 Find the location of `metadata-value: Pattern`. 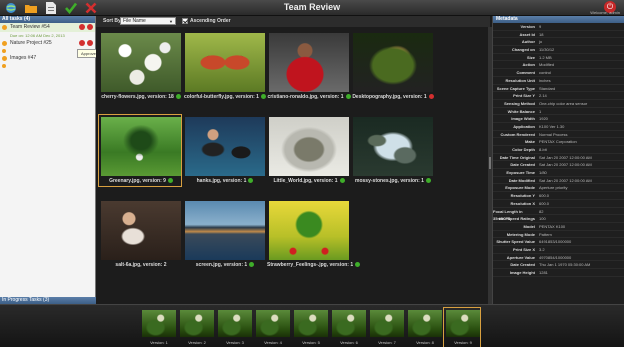

metadata-value: Pattern is located at coordinates (545, 234).